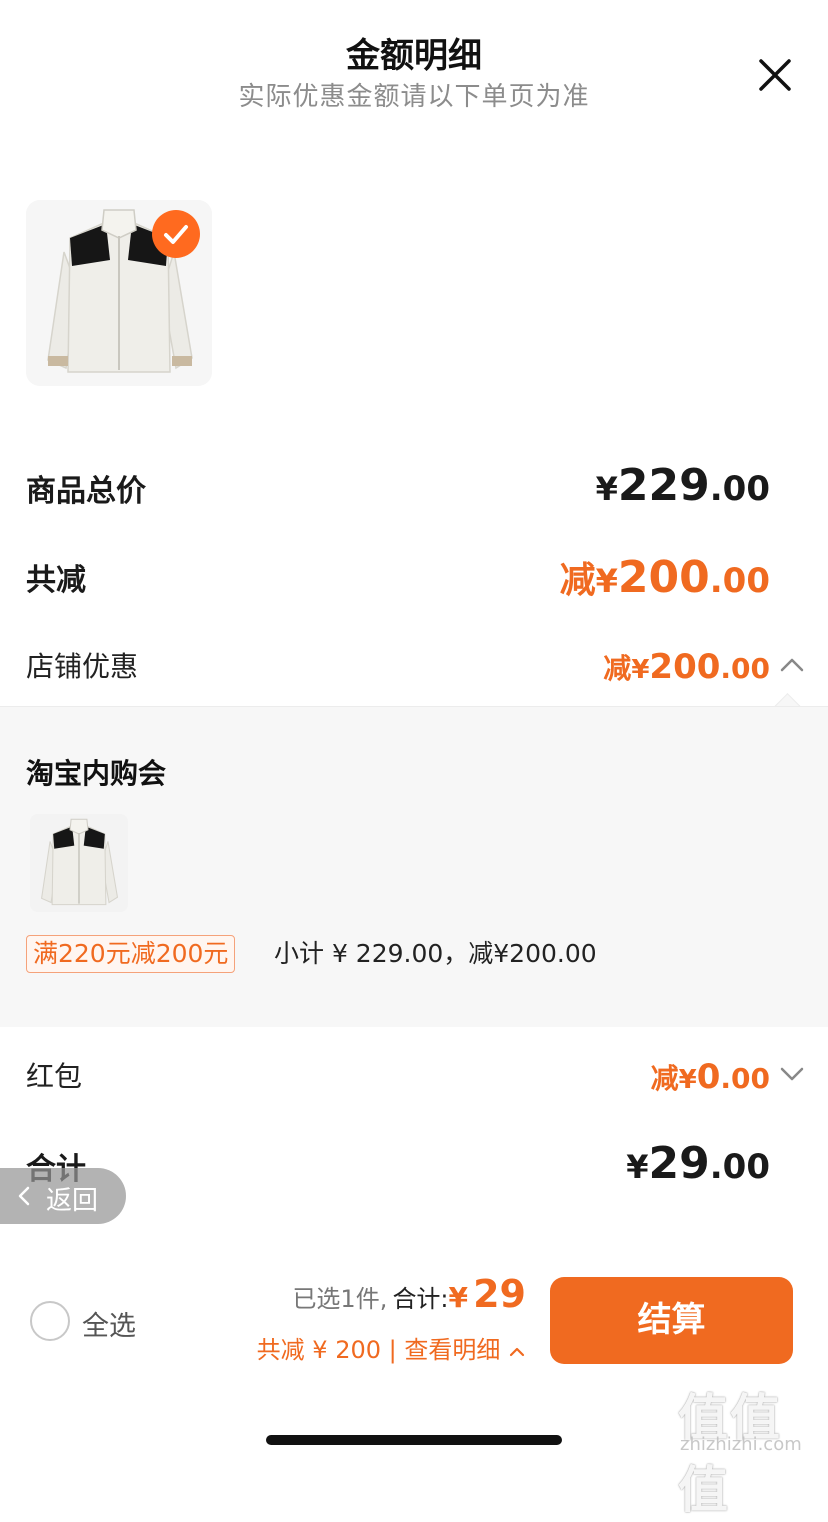 The height and width of the screenshot is (1522, 828). I want to click on home-indicator, so click(414, 1440).